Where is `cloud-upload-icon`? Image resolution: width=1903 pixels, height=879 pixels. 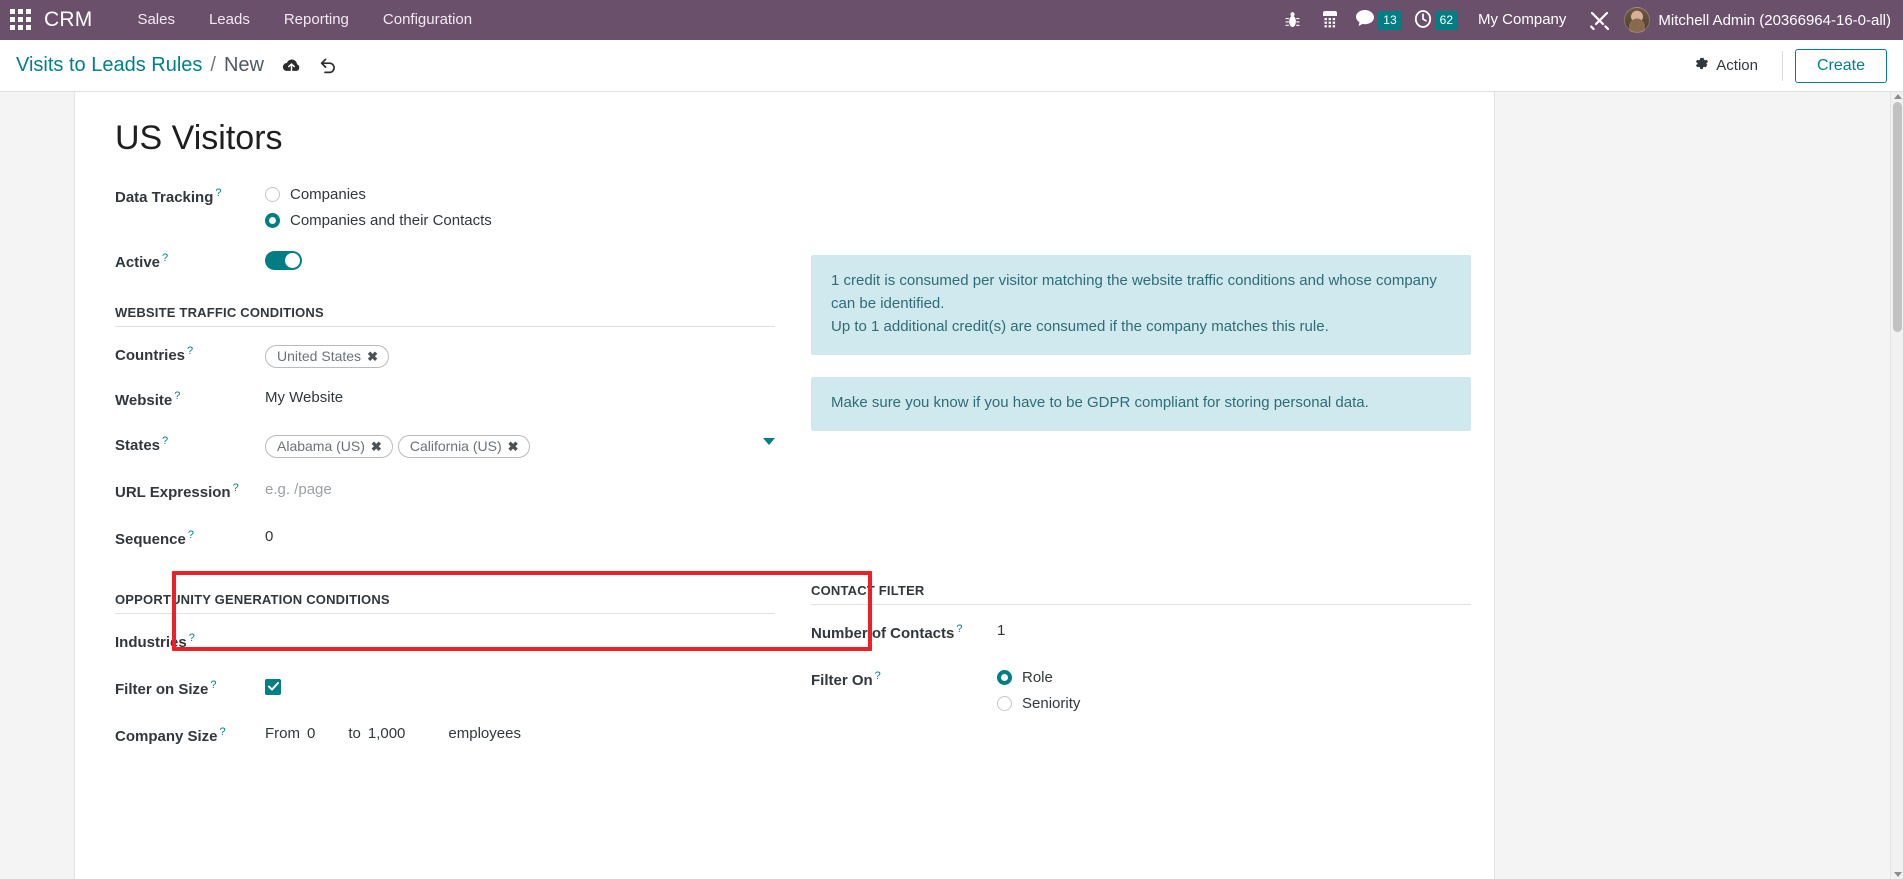
cloud-upload-icon is located at coordinates (291, 66).